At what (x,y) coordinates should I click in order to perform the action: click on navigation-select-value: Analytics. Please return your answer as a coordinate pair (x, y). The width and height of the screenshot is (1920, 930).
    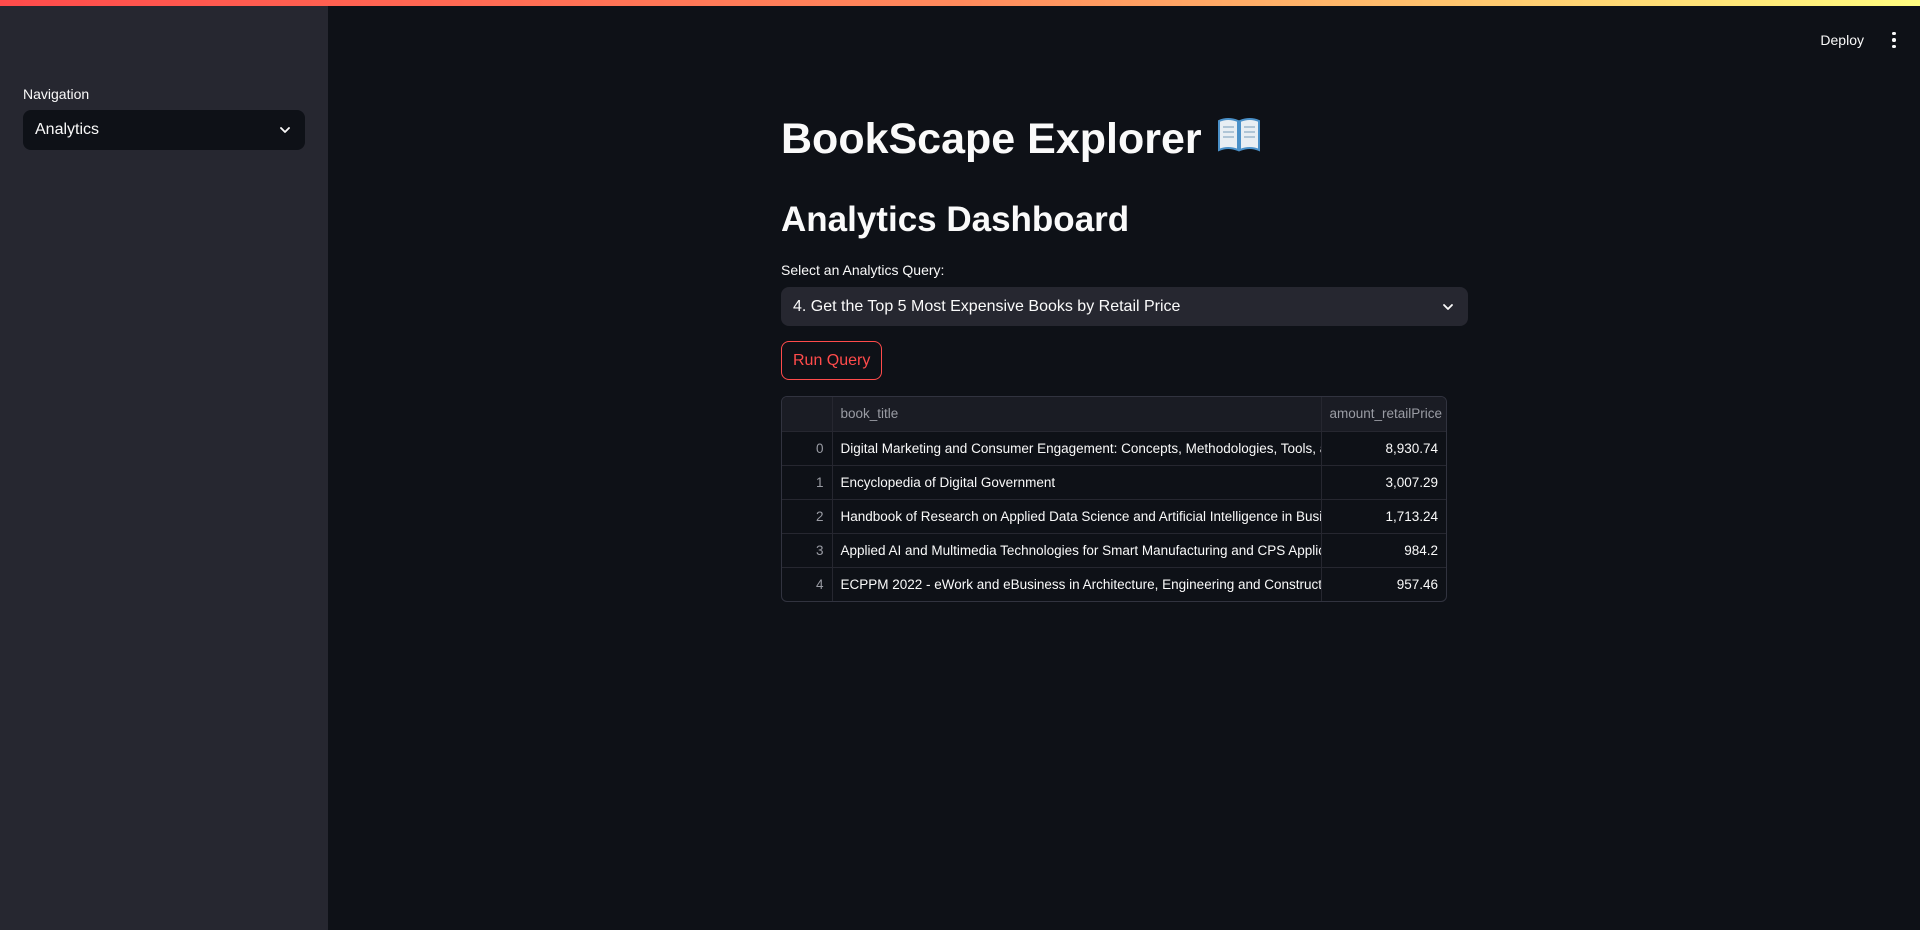
    Looking at the image, I should click on (67, 129).